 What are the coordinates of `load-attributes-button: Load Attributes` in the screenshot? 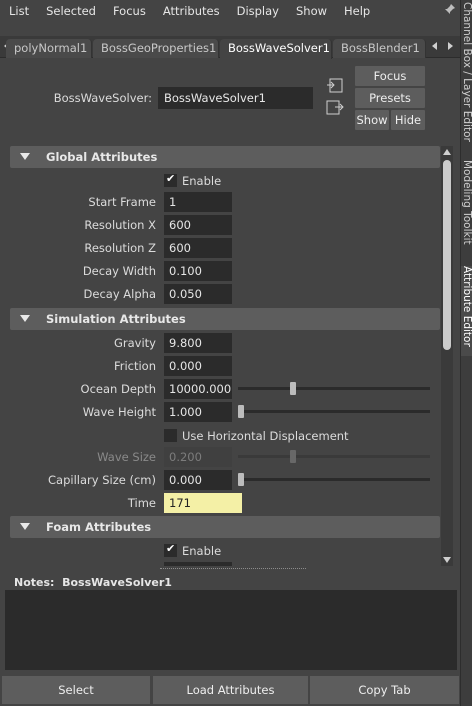 It's located at (230, 690).